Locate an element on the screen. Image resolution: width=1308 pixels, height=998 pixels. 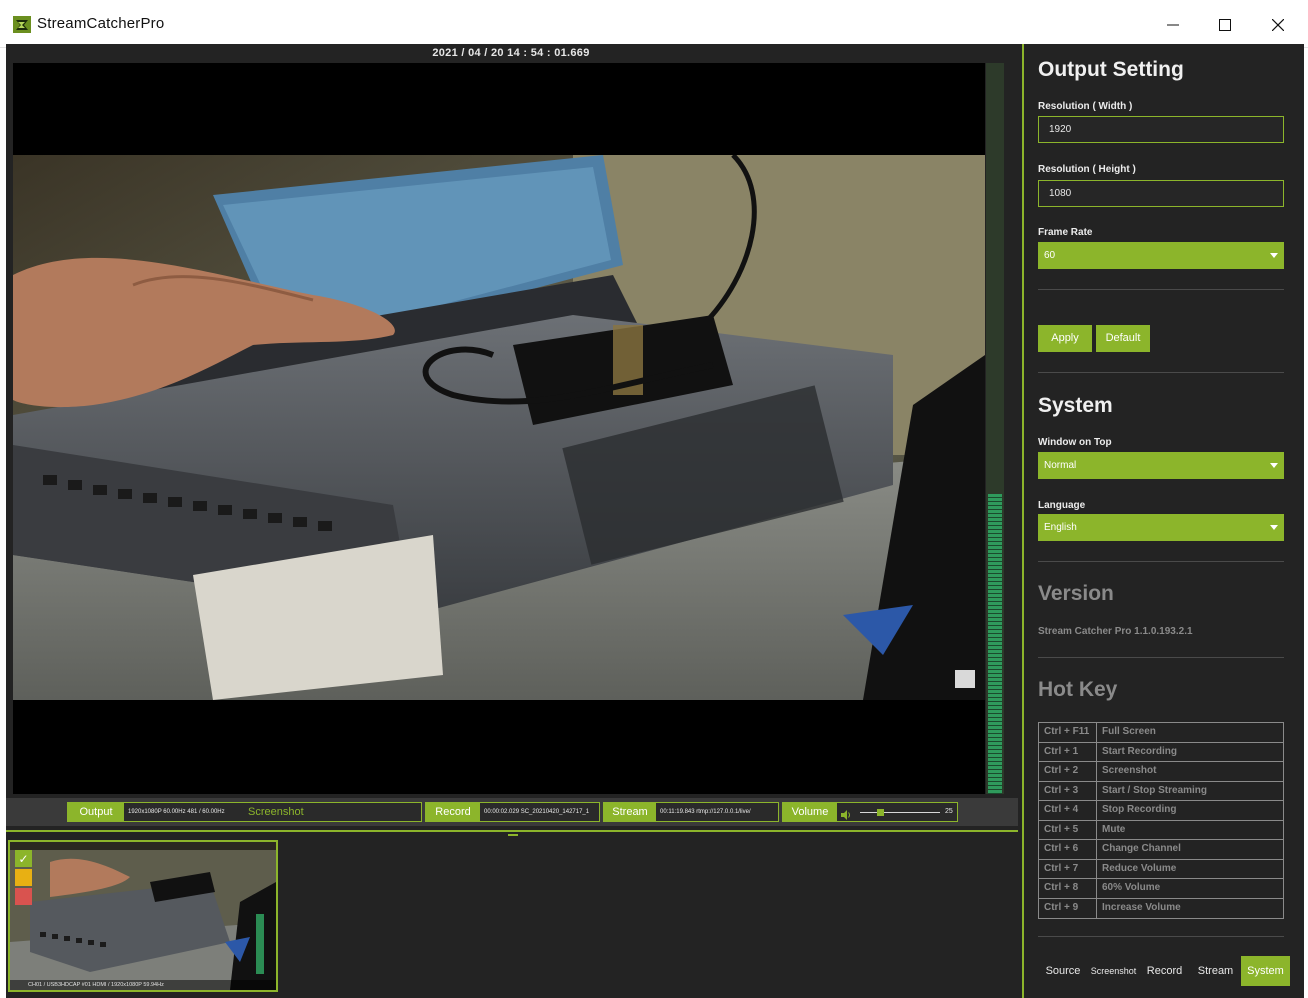
maximize-icon is located at coordinates (1225, 25).